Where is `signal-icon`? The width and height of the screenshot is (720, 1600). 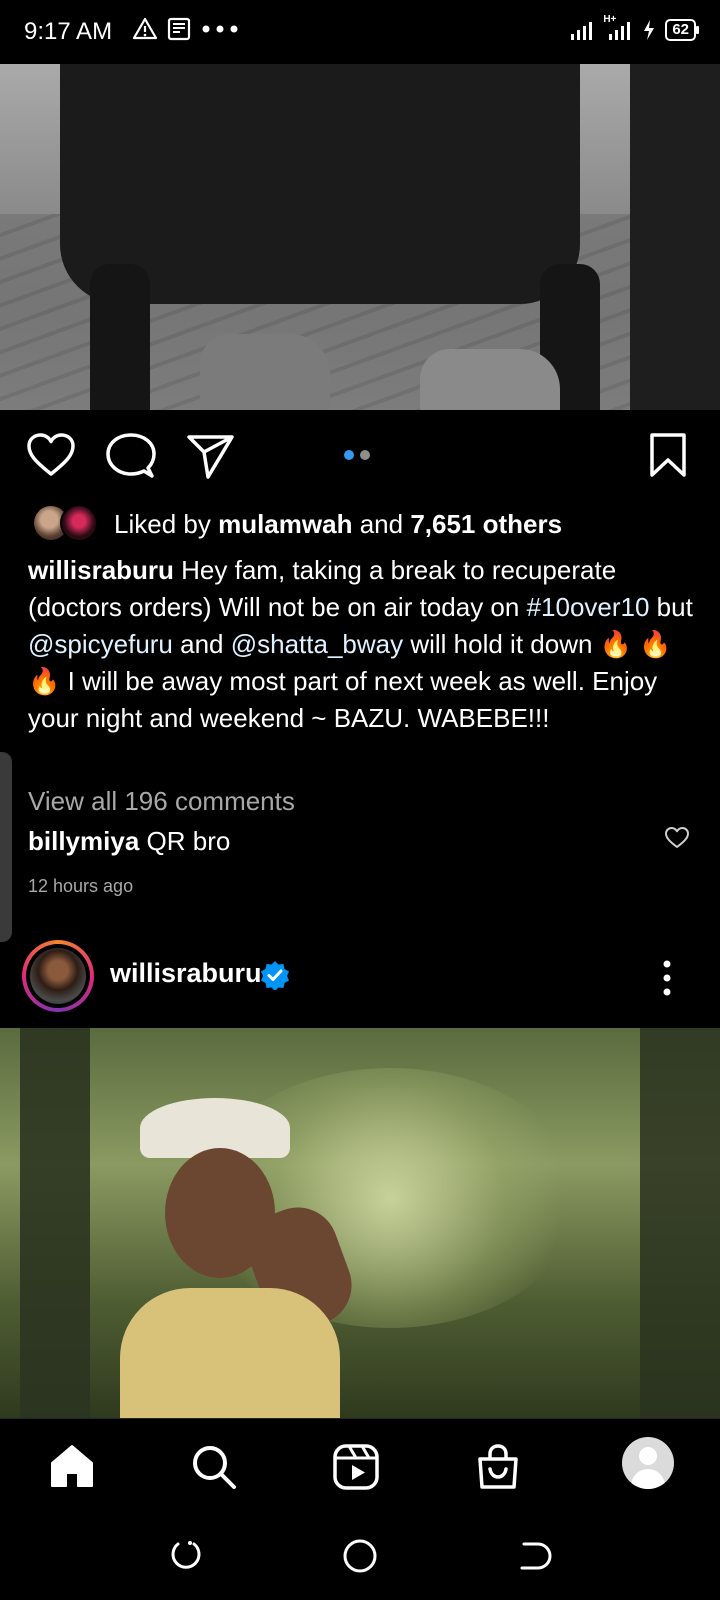
signal-icon is located at coordinates (582, 31).